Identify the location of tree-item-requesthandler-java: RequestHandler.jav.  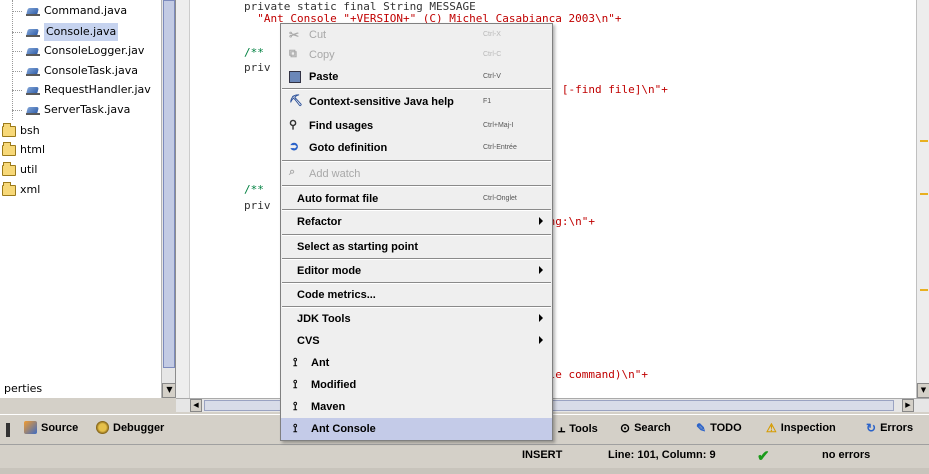
(81, 90).